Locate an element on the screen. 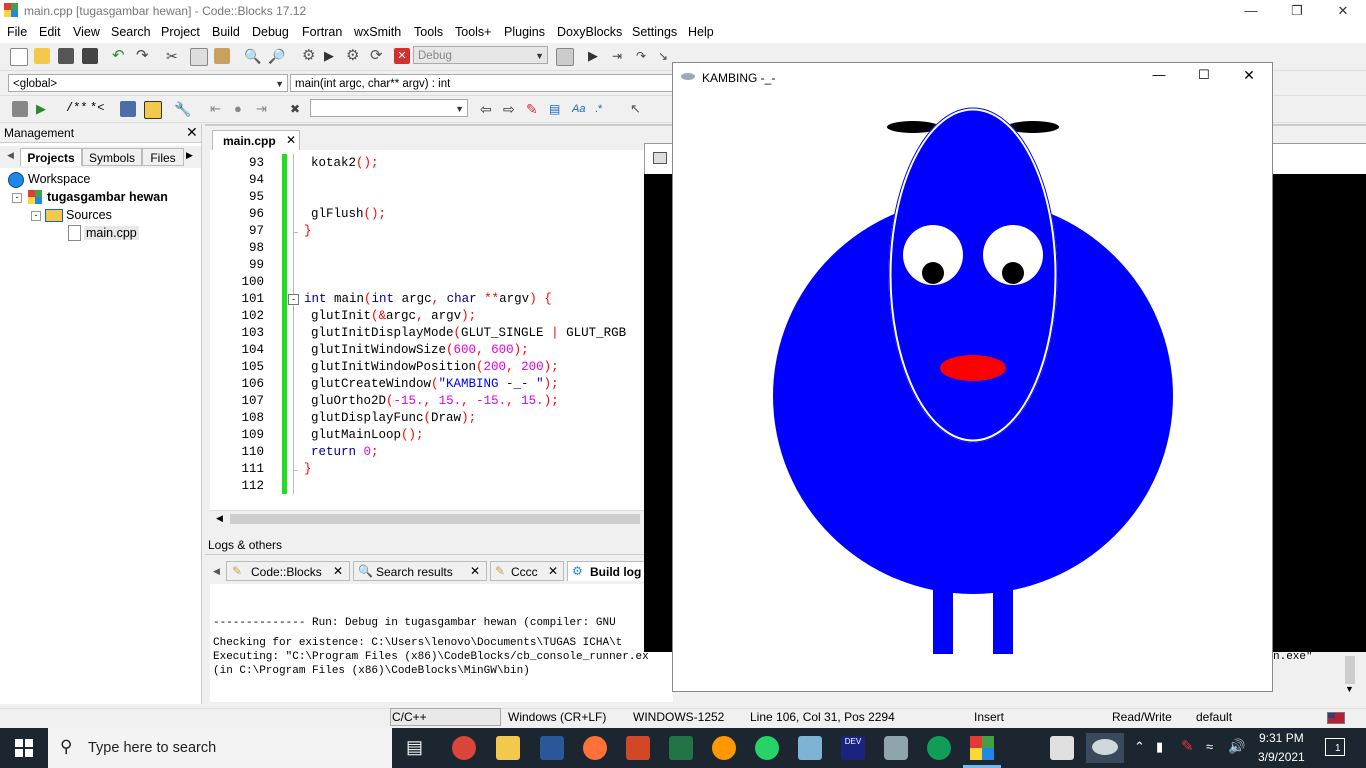  log-tab-codeblocks: ✎ Code::Blocks ✕ is located at coordinates (288, 571).